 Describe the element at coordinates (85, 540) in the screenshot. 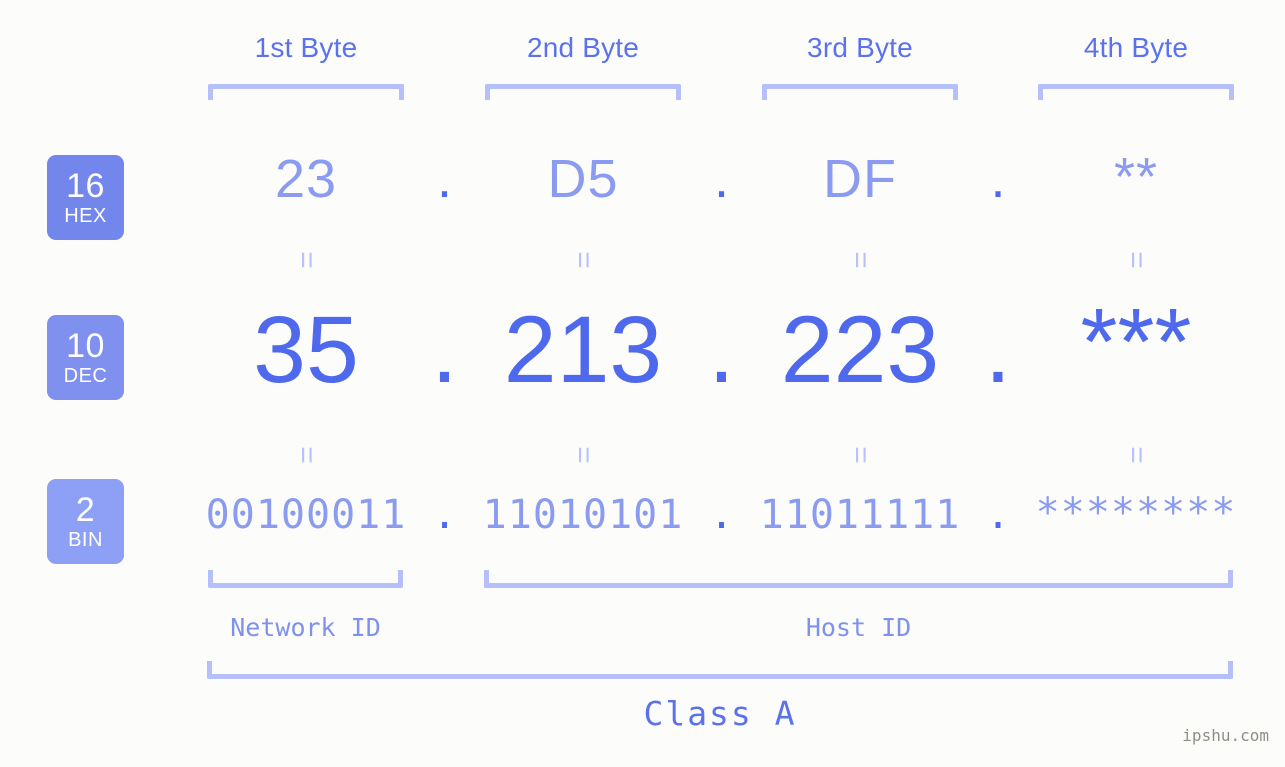

I see `base-badge-bin-name: BIN` at that location.